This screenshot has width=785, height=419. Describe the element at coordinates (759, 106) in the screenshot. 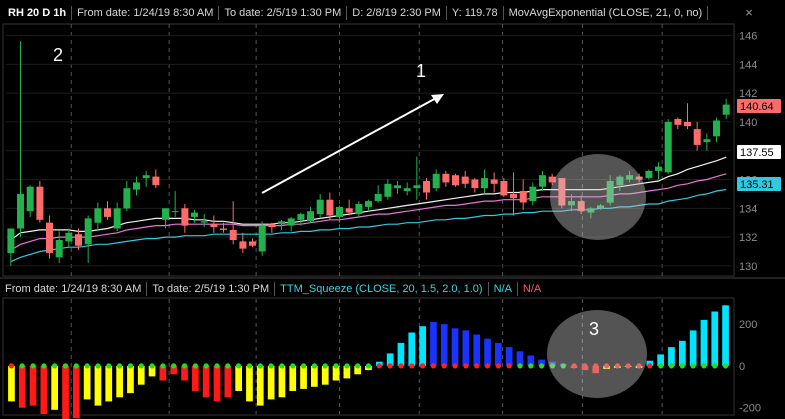

I see `price-tag-last: 140.64` at that location.